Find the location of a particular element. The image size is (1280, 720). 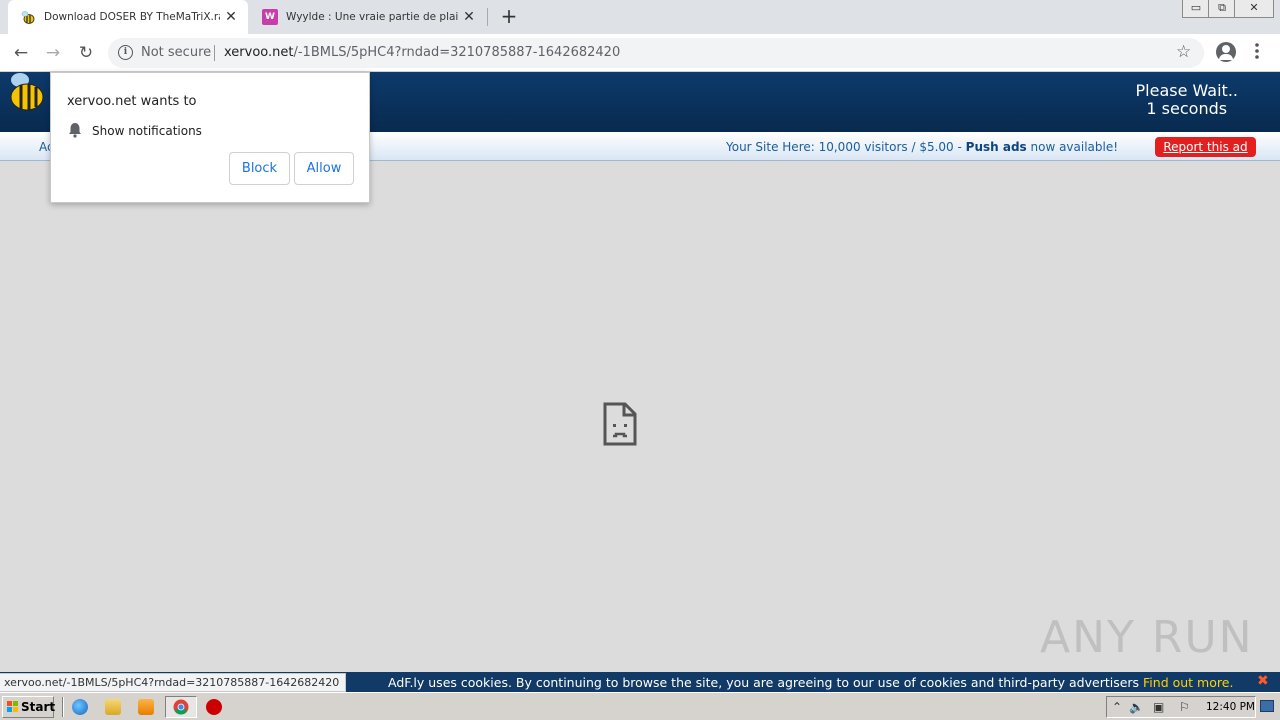

flag-icon: ⚐ is located at coordinates (1184, 707).